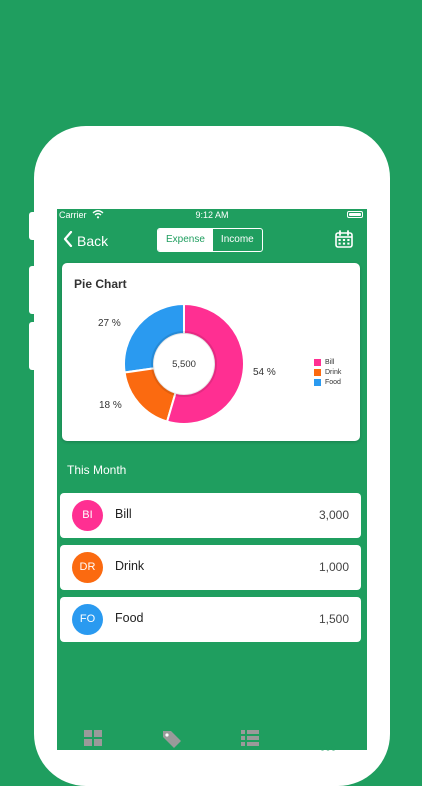  I want to click on pct-label-drink: 18 %, so click(110, 405).